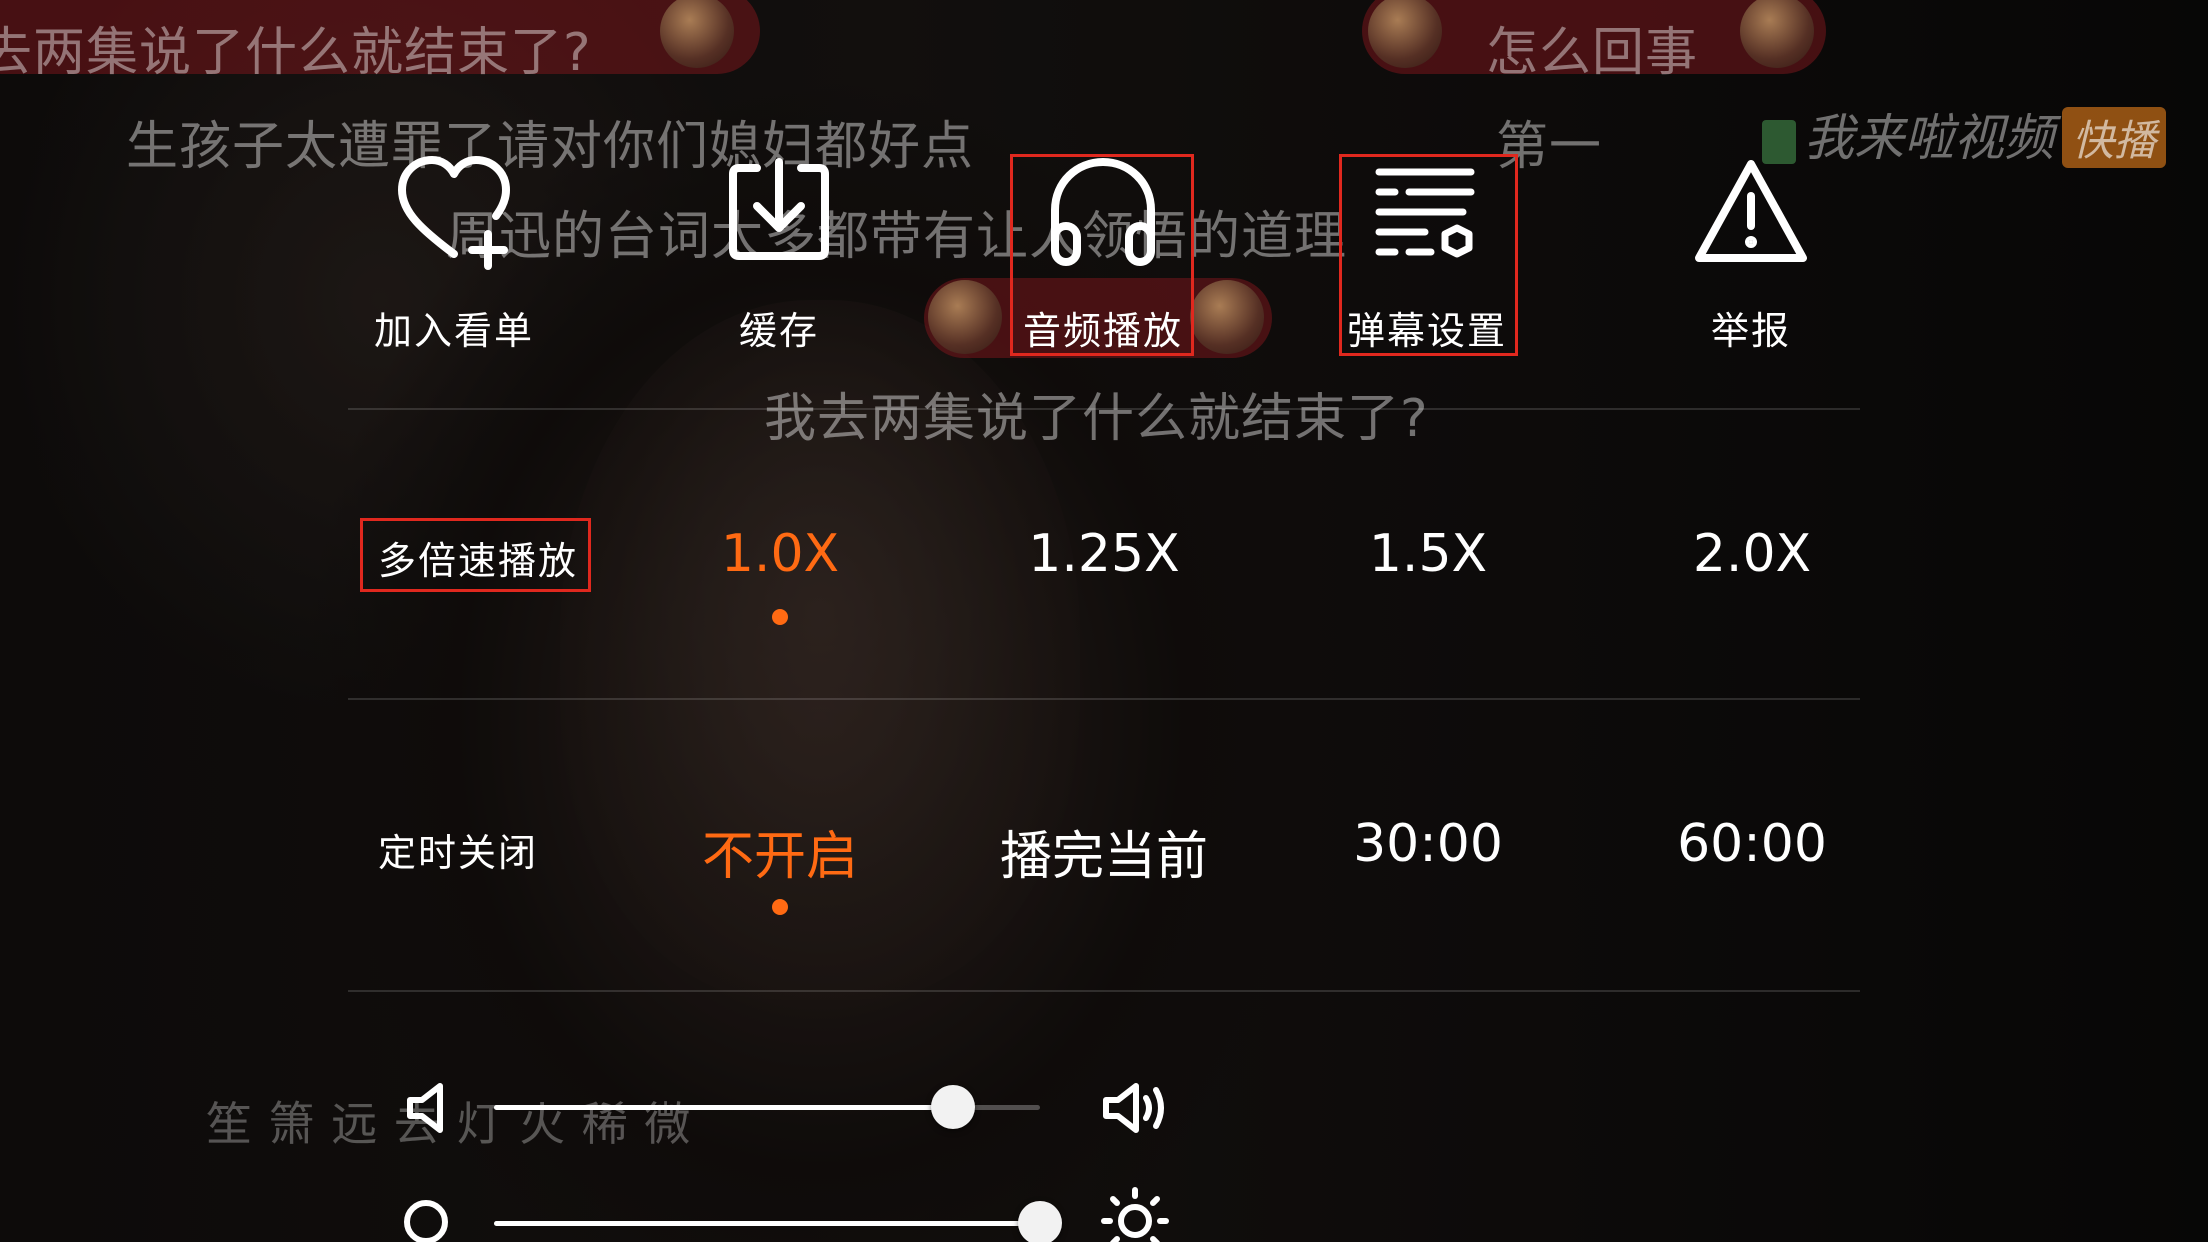  I want to click on timer-row-label: 定时关闭, so click(458, 853).